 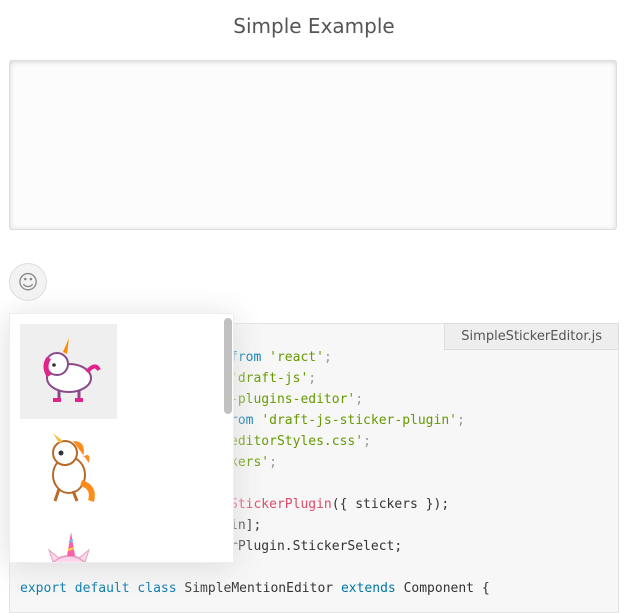 I want to click on code-line: from 'react';, so click(x=281, y=357).